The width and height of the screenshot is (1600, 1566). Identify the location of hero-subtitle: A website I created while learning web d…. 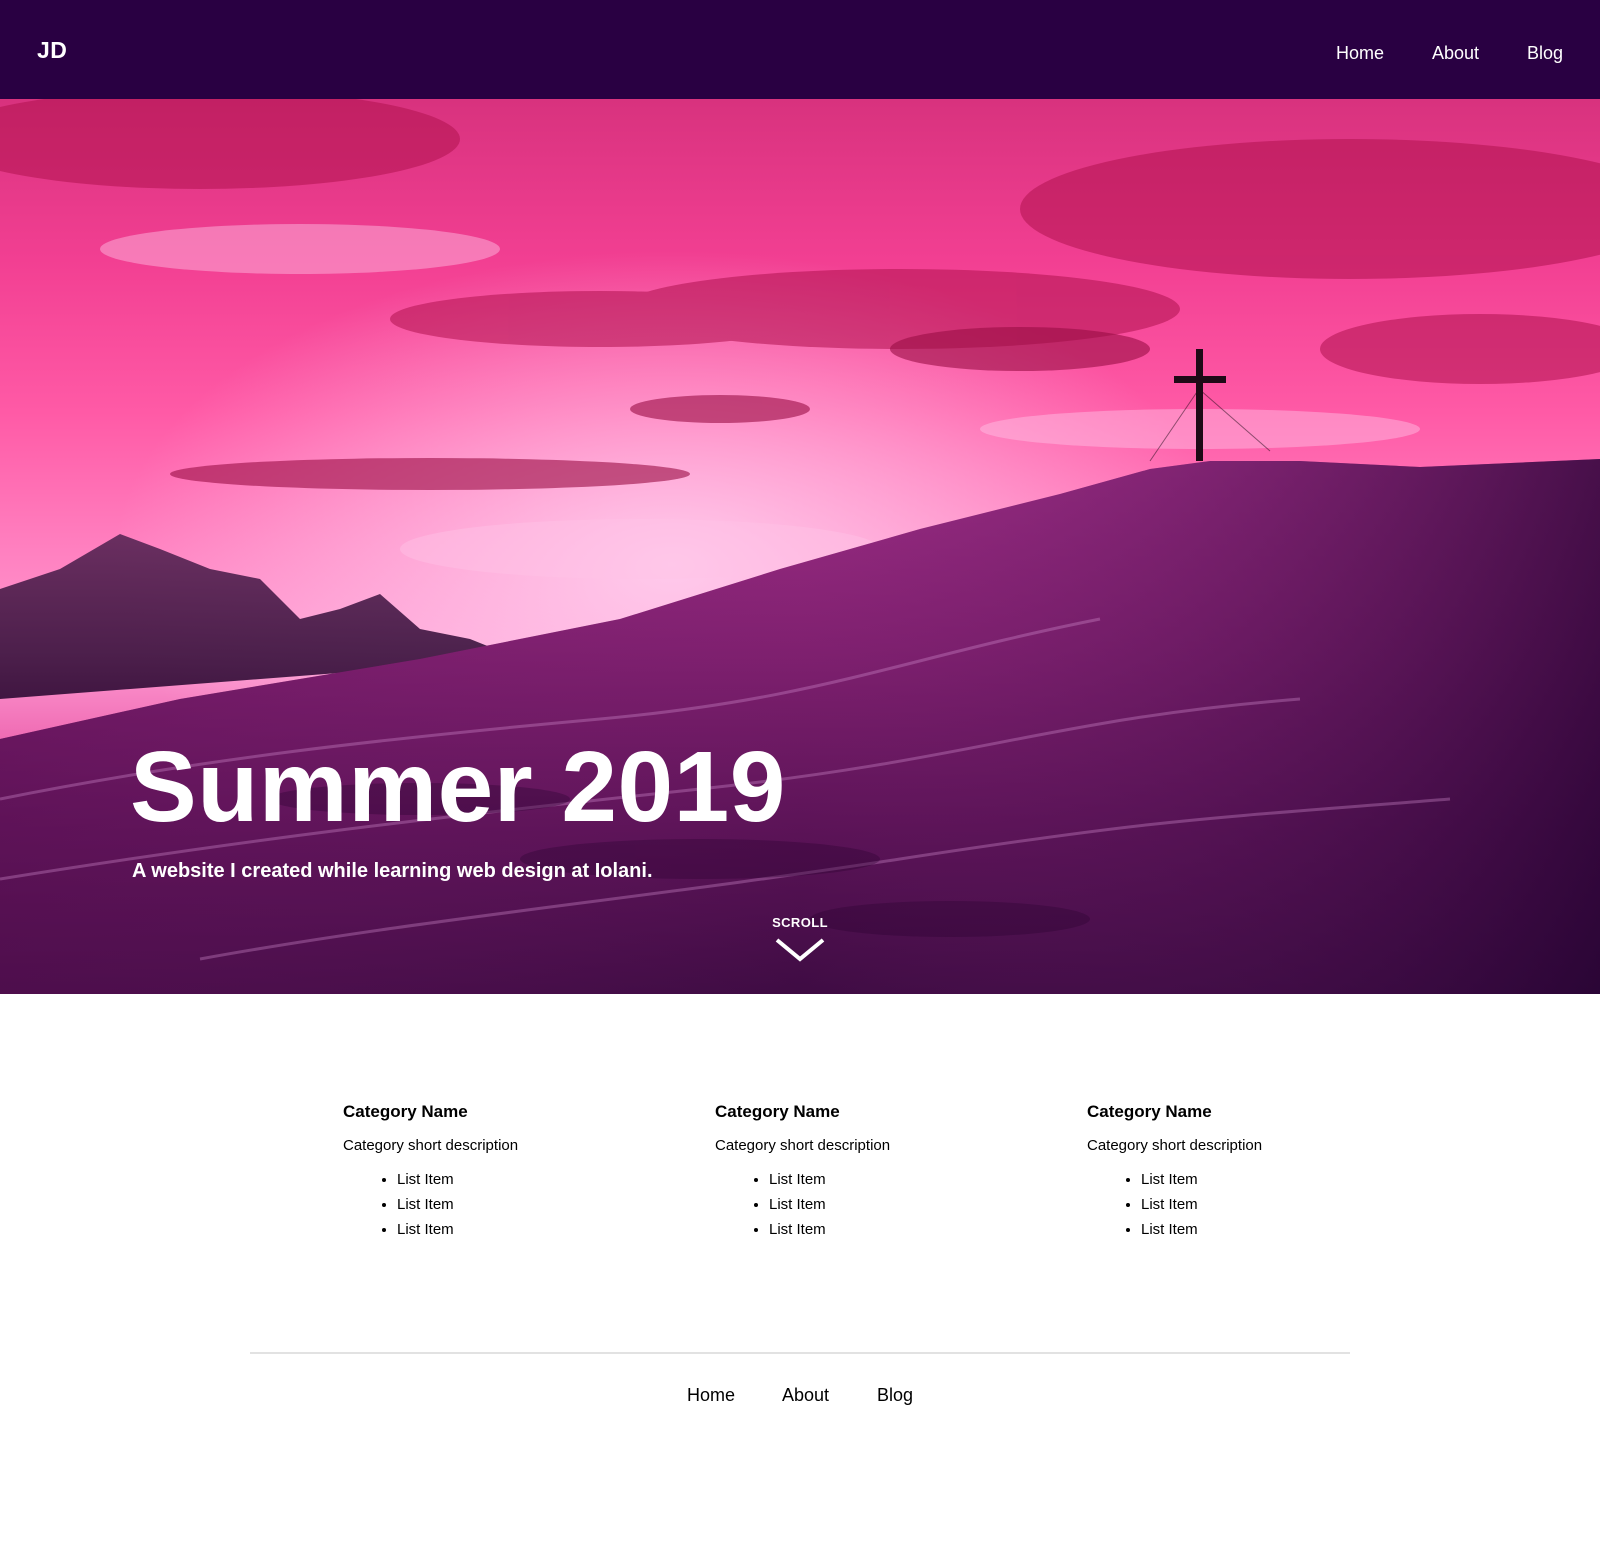
(392, 871).